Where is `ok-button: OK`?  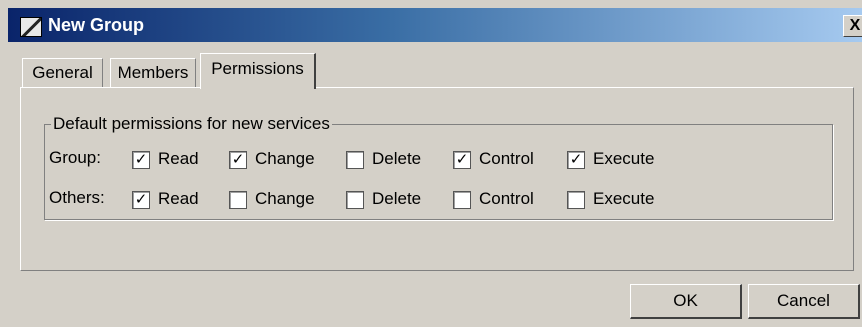 ok-button: OK is located at coordinates (686, 301).